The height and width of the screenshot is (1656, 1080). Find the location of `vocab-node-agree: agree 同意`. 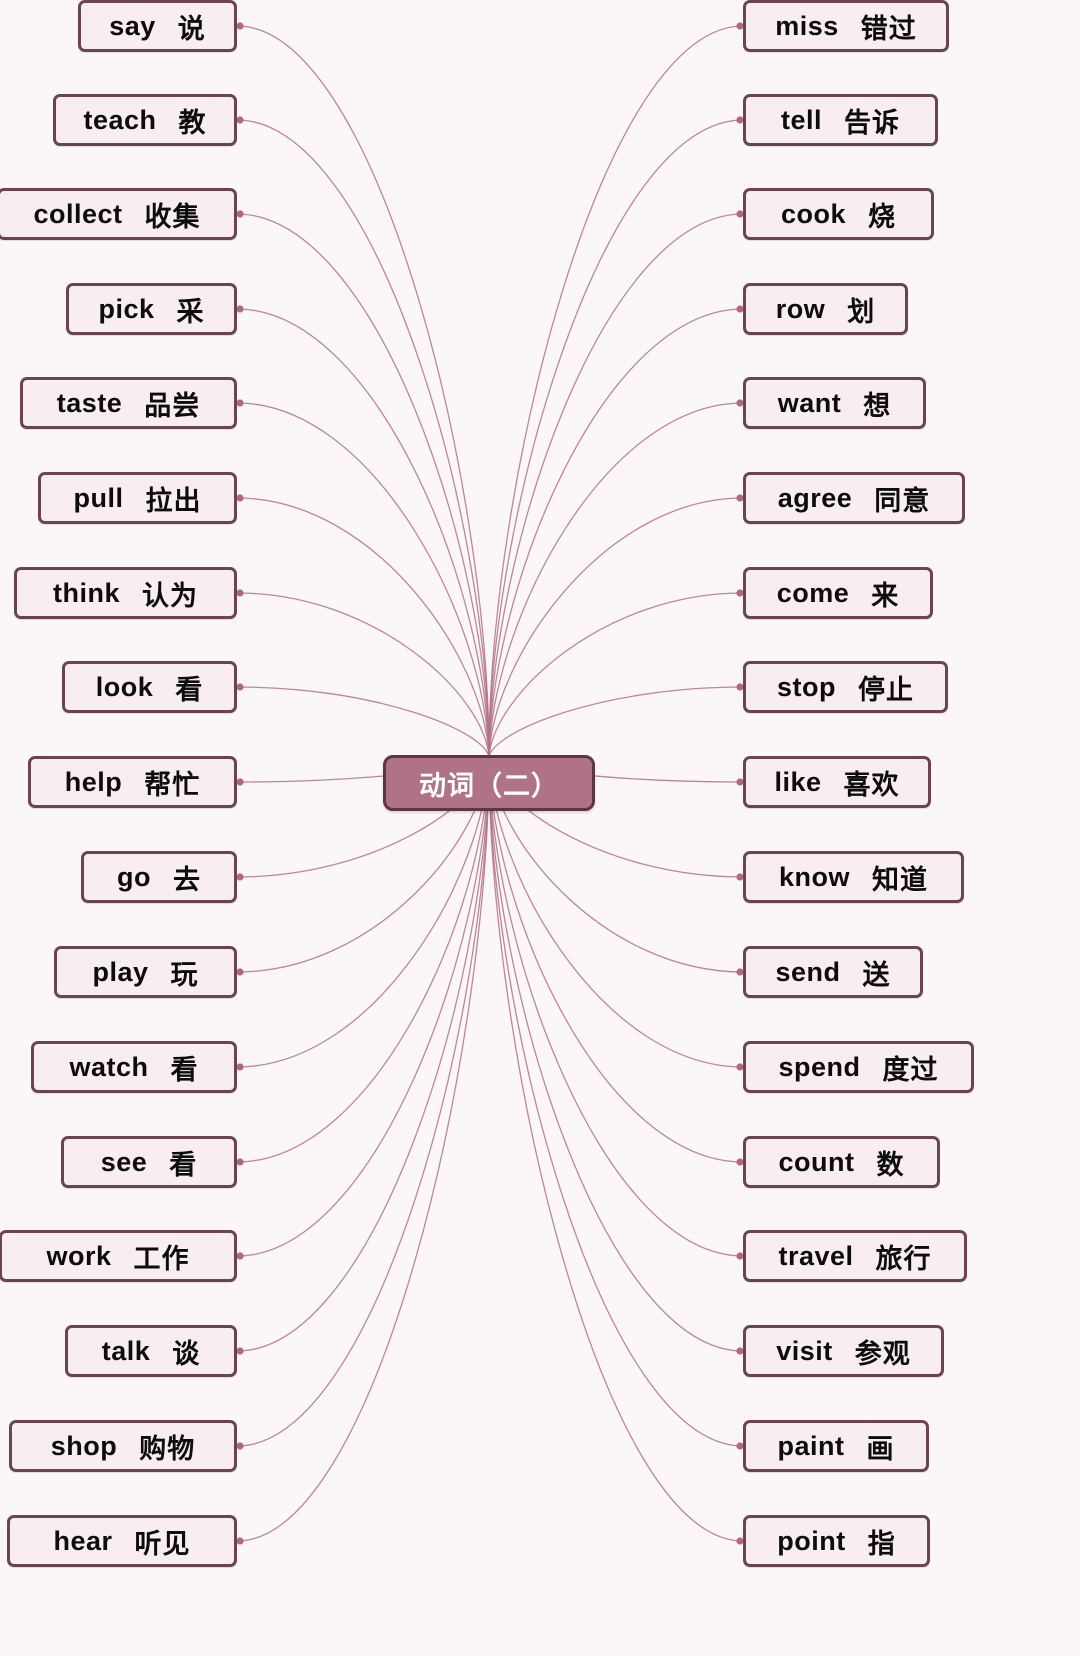

vocab-node-agree: agree 同意 is located at coordinates (854, 498).